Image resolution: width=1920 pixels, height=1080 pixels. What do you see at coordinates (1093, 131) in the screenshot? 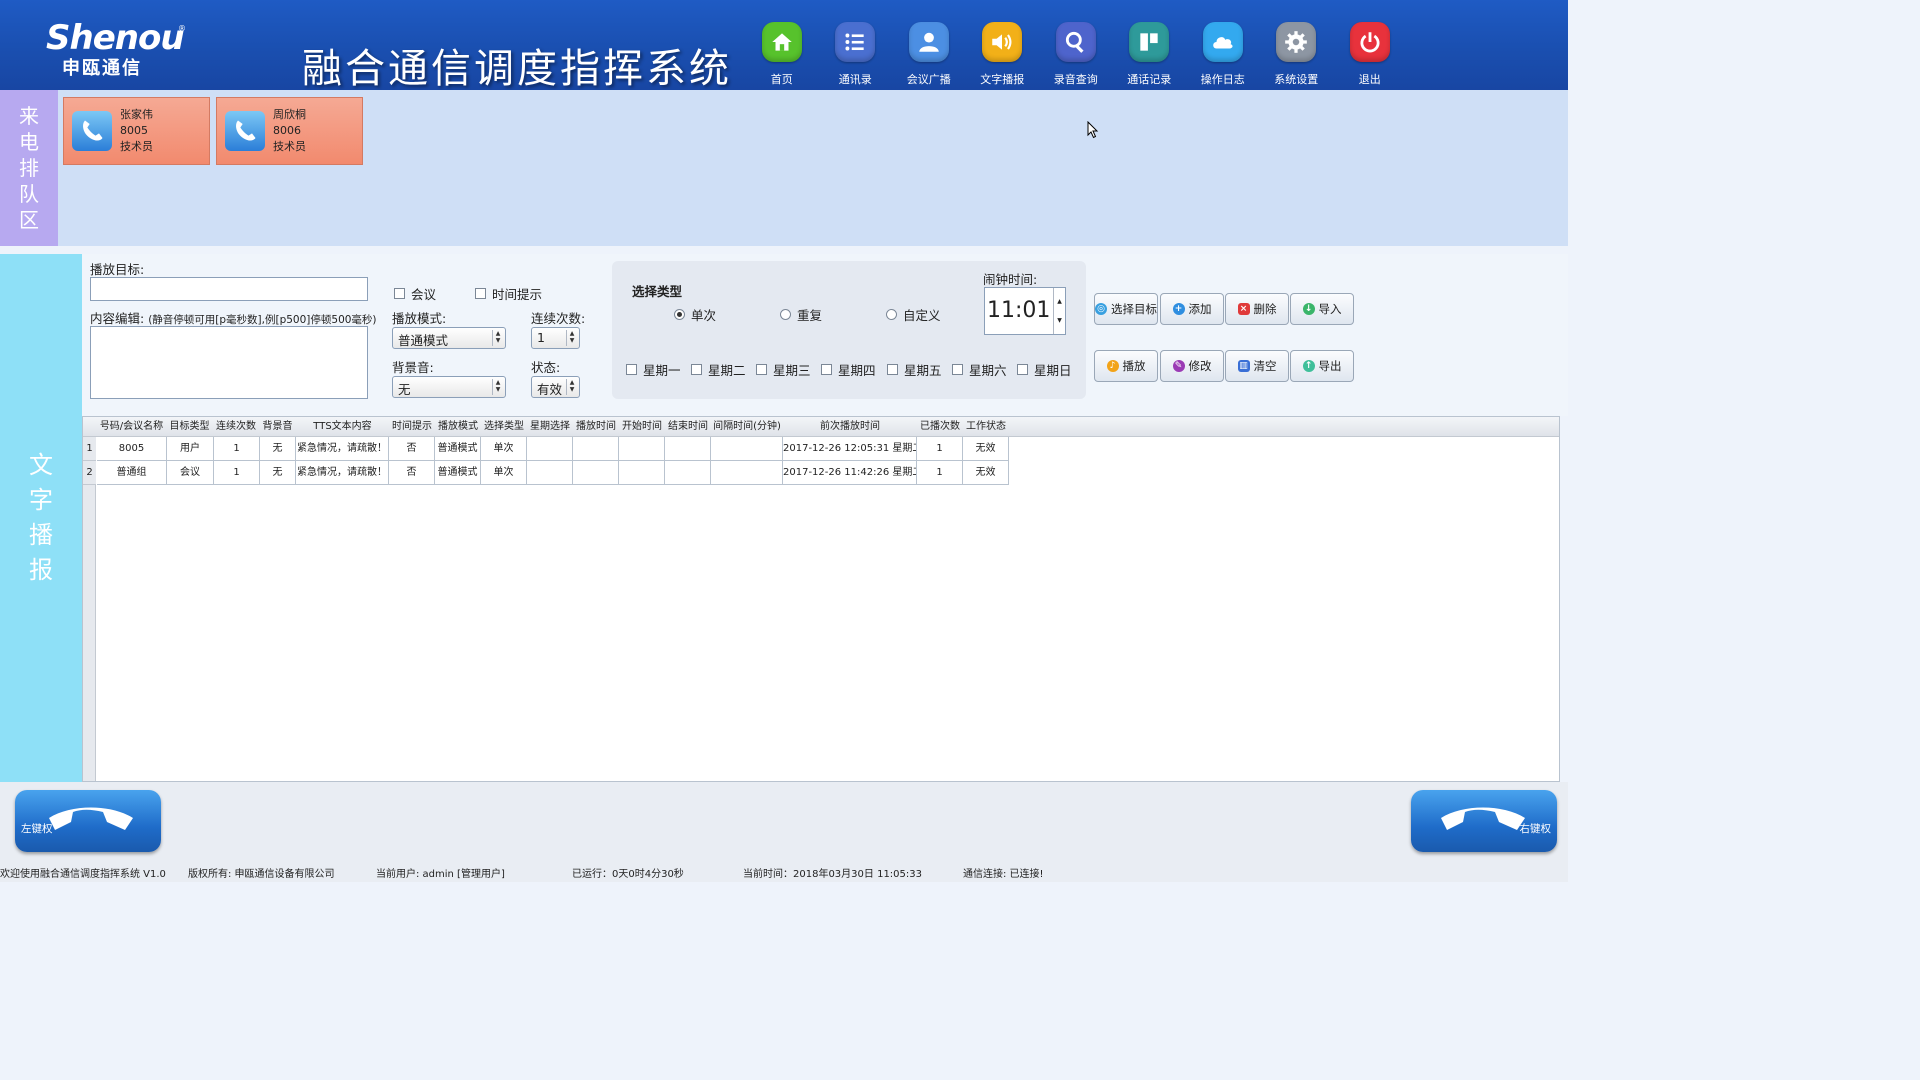
I see `mouse-cursor-icon` at bounding box center [1093, 131].